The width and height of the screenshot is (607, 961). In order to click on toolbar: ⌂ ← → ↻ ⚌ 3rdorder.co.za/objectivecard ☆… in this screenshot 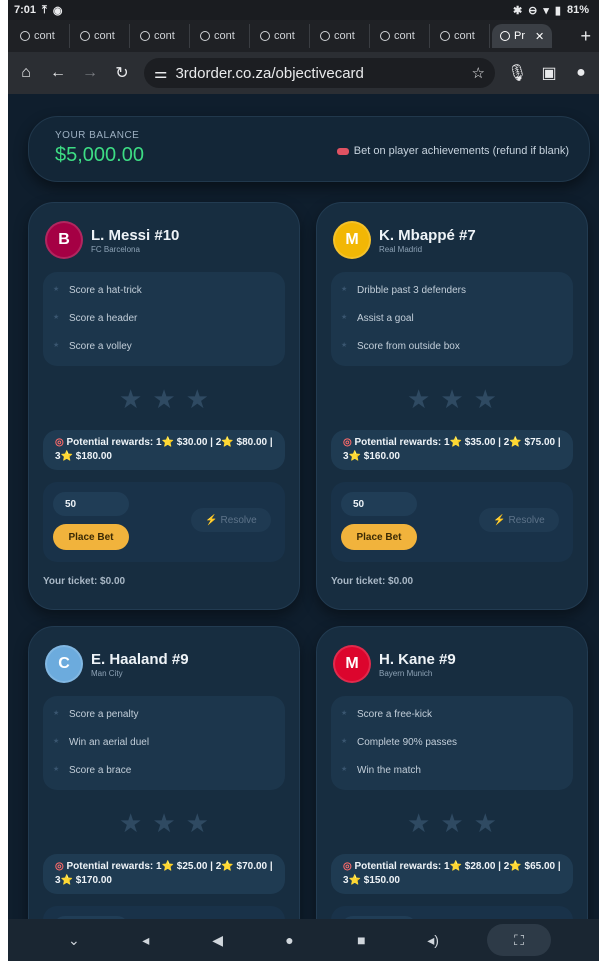, I will do `click(303, 73)`.